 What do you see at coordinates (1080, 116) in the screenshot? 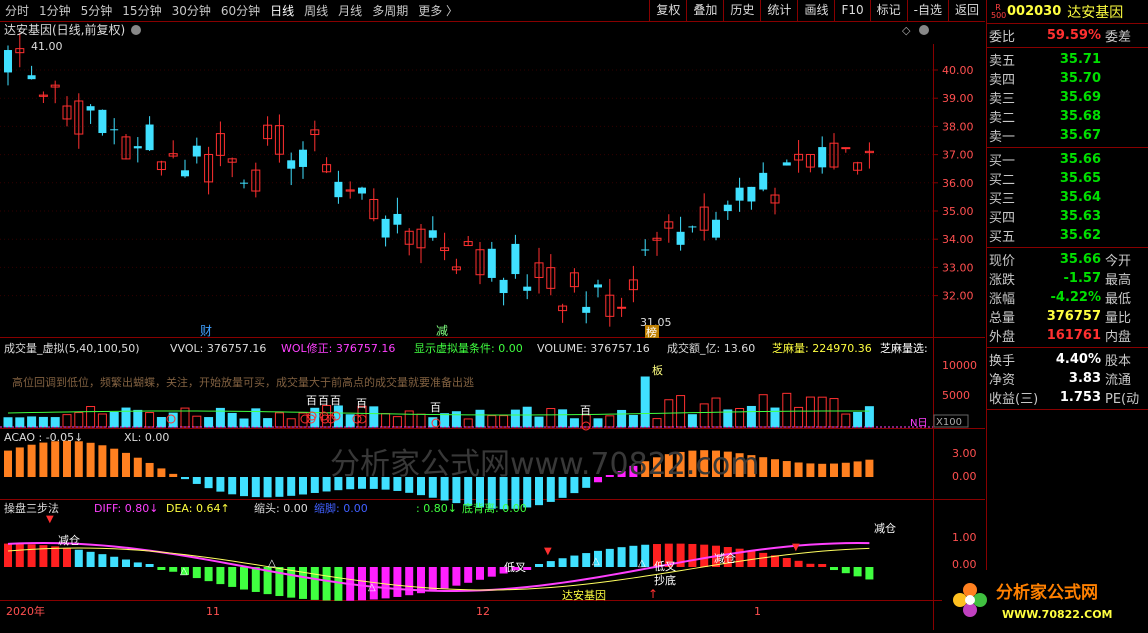
I see `row-value: 35.68` at bounding box center [1080, 116].